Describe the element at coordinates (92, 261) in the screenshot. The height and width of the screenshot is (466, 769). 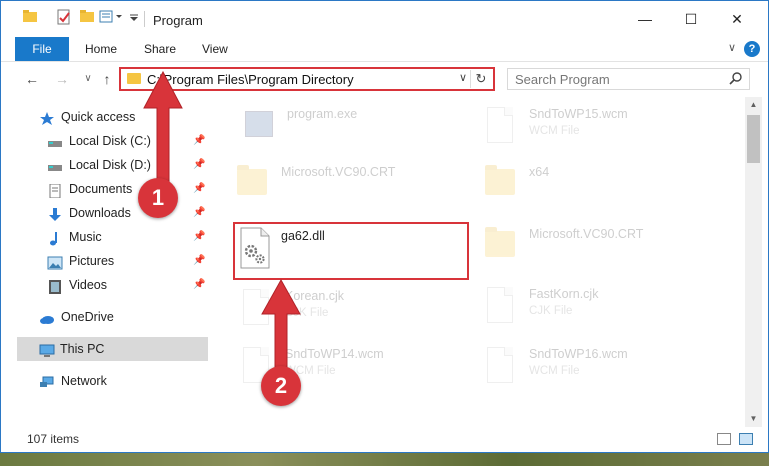
I see `sidebar-item-label: Pictures` at that location.